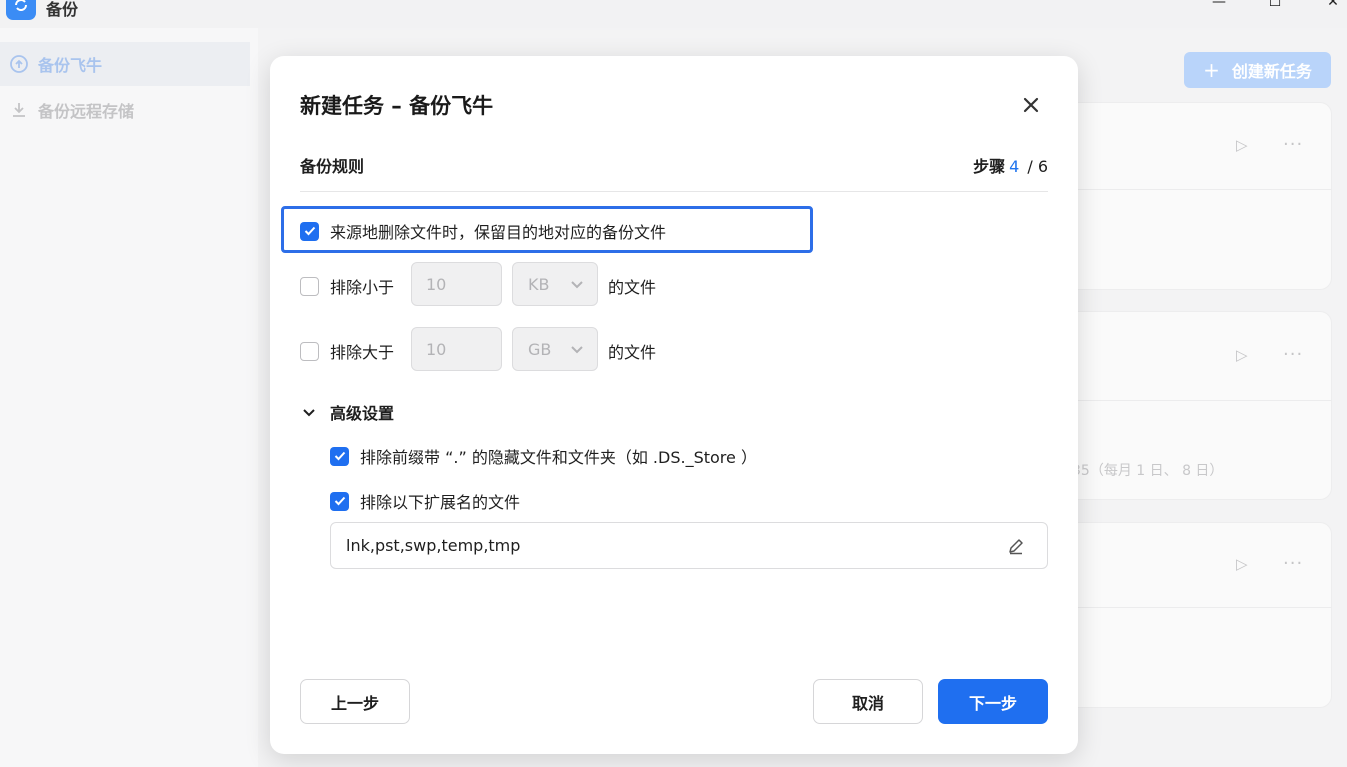 The image size is (1347, 767). I want to click on download-icon, so click(19, 110).